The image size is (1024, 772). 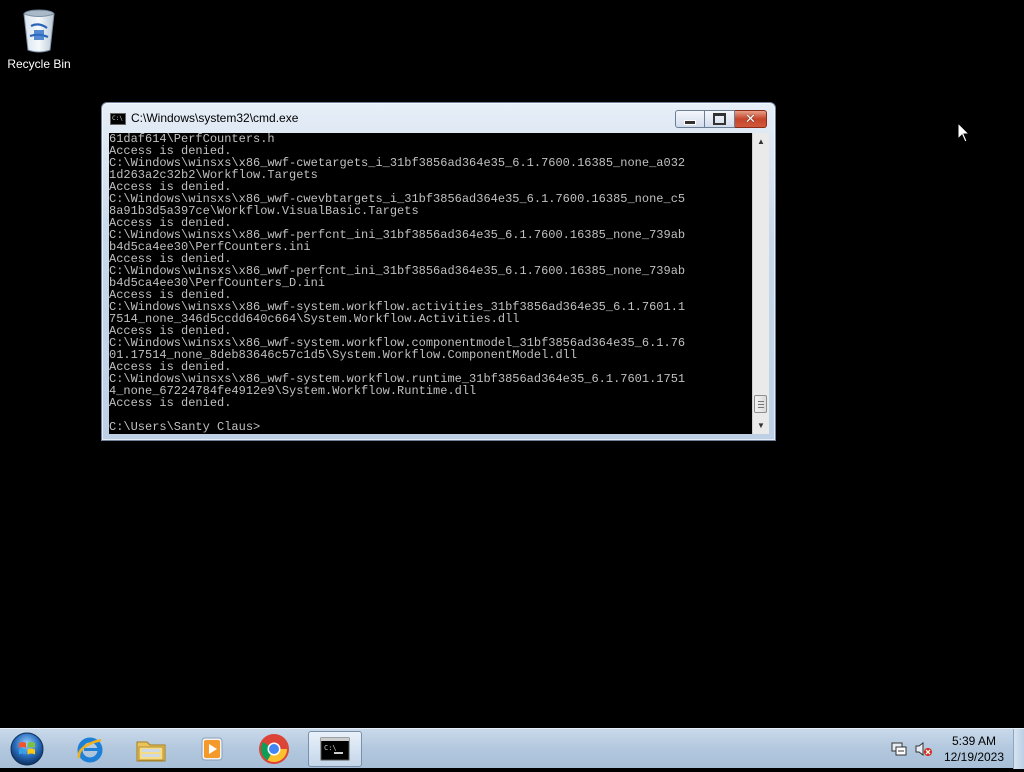 I want to click on close-button: ✕, so click(x=751, y=119).